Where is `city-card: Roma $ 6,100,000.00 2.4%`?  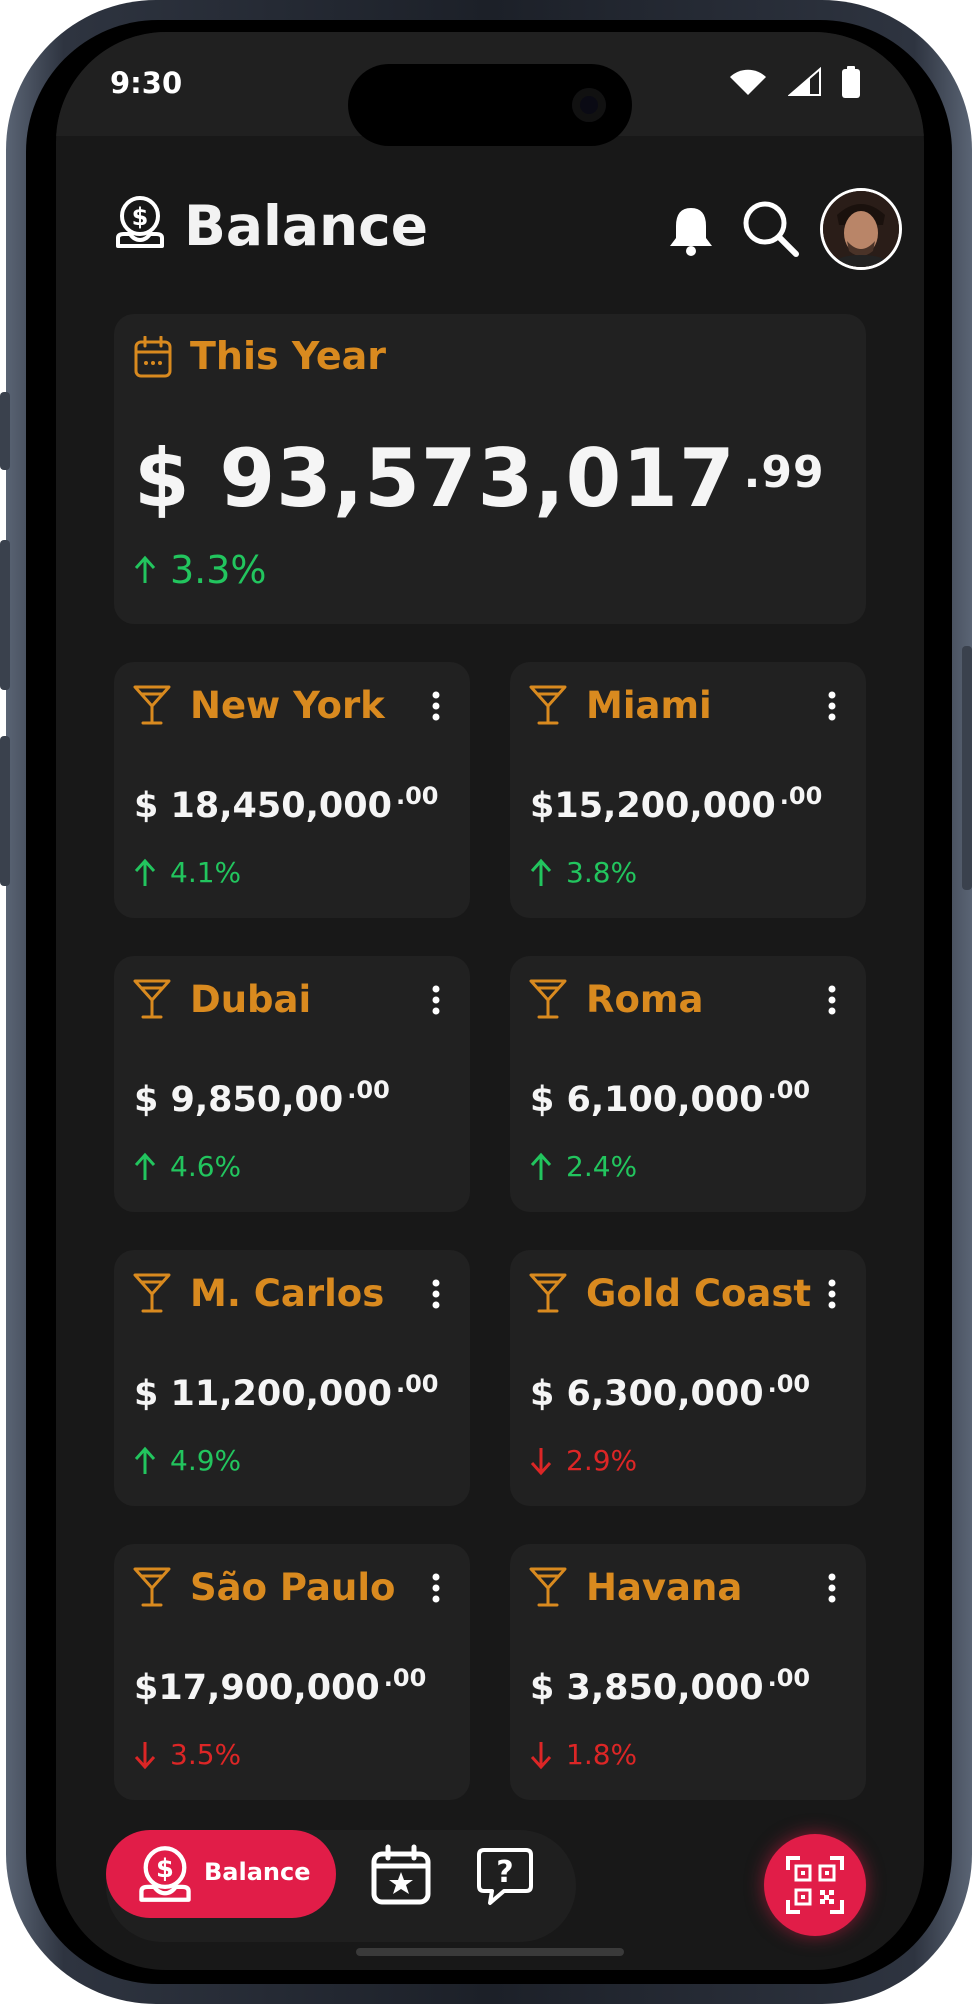 city-card: Roma $ 6,100,000.00 2.4% is located at coordinates (688, 1084).